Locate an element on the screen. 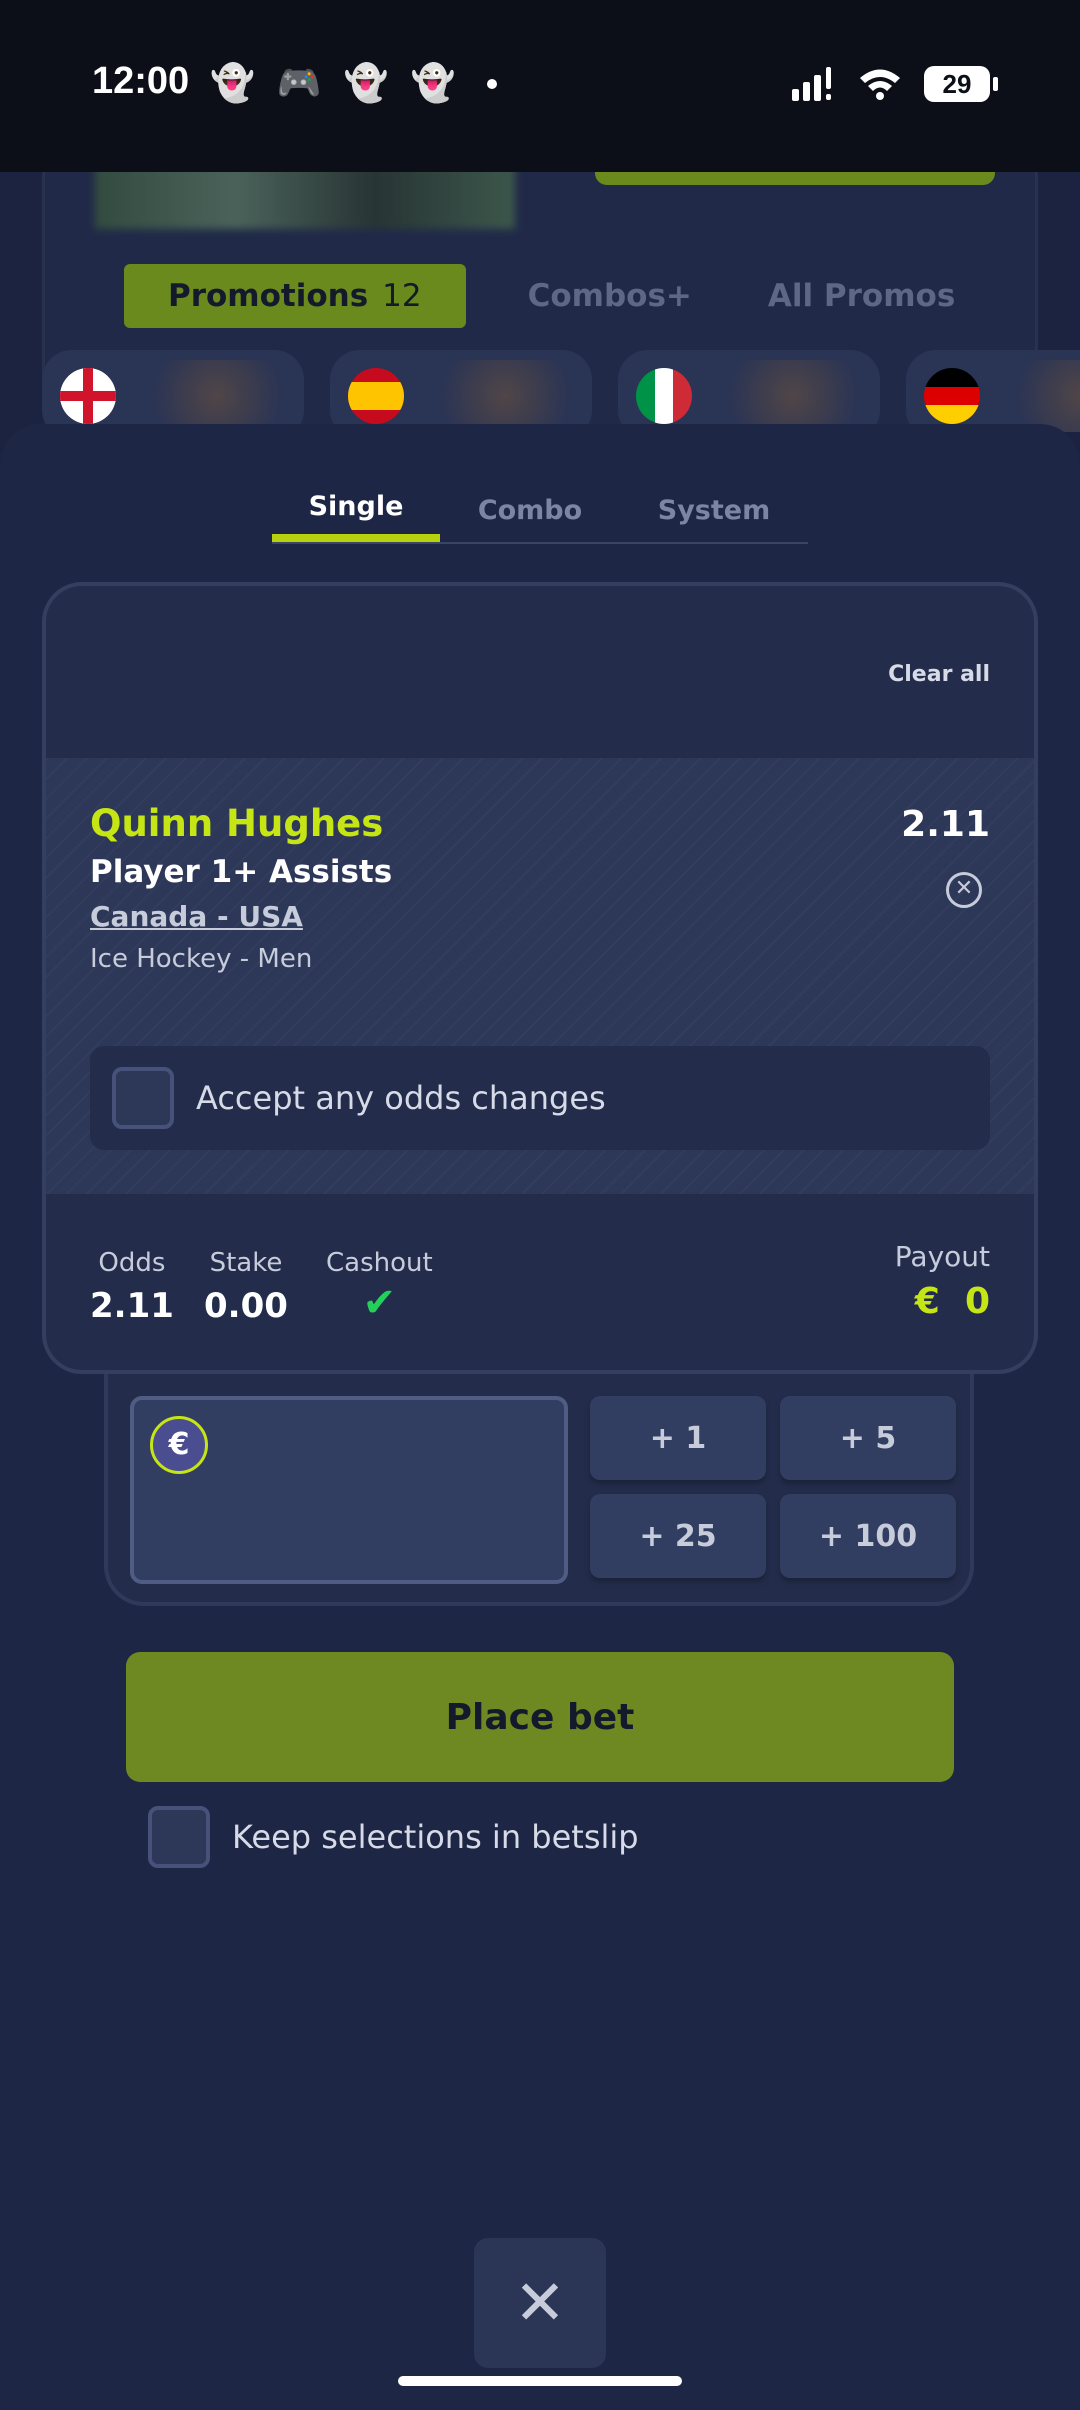  germany-flag-icon is located at coordinates (952, 396).